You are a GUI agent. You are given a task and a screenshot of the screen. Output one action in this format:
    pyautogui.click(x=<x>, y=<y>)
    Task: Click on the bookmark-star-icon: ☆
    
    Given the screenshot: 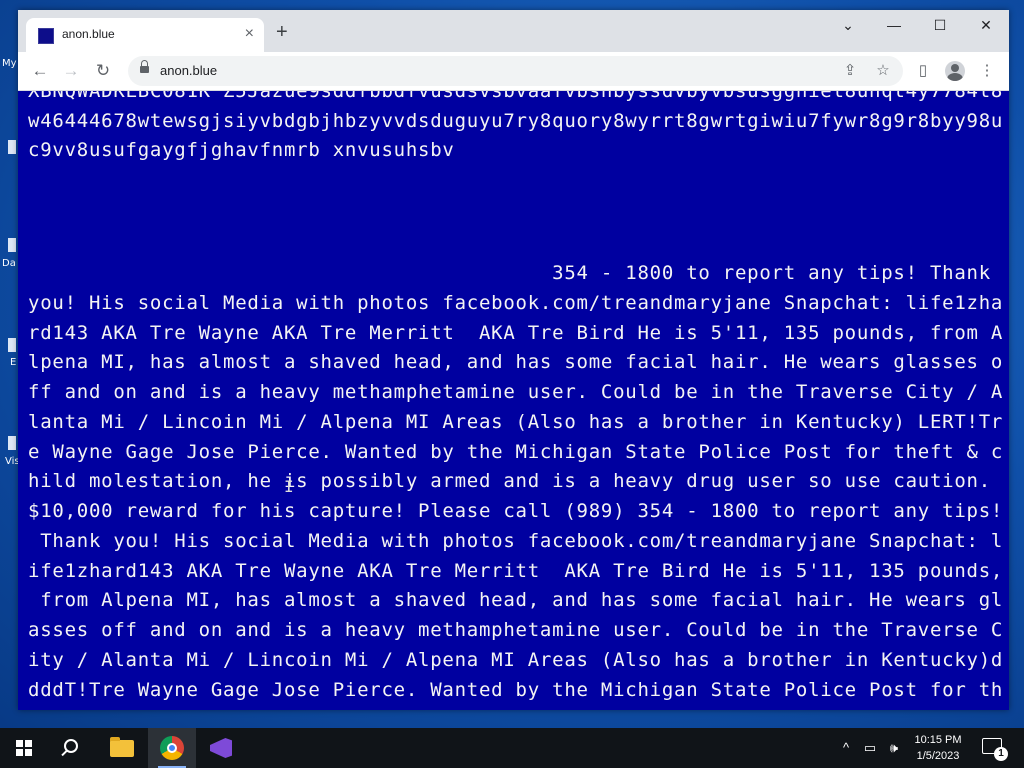 What is the action you would take?
    pyautogui.click(x=883, y=71)
    